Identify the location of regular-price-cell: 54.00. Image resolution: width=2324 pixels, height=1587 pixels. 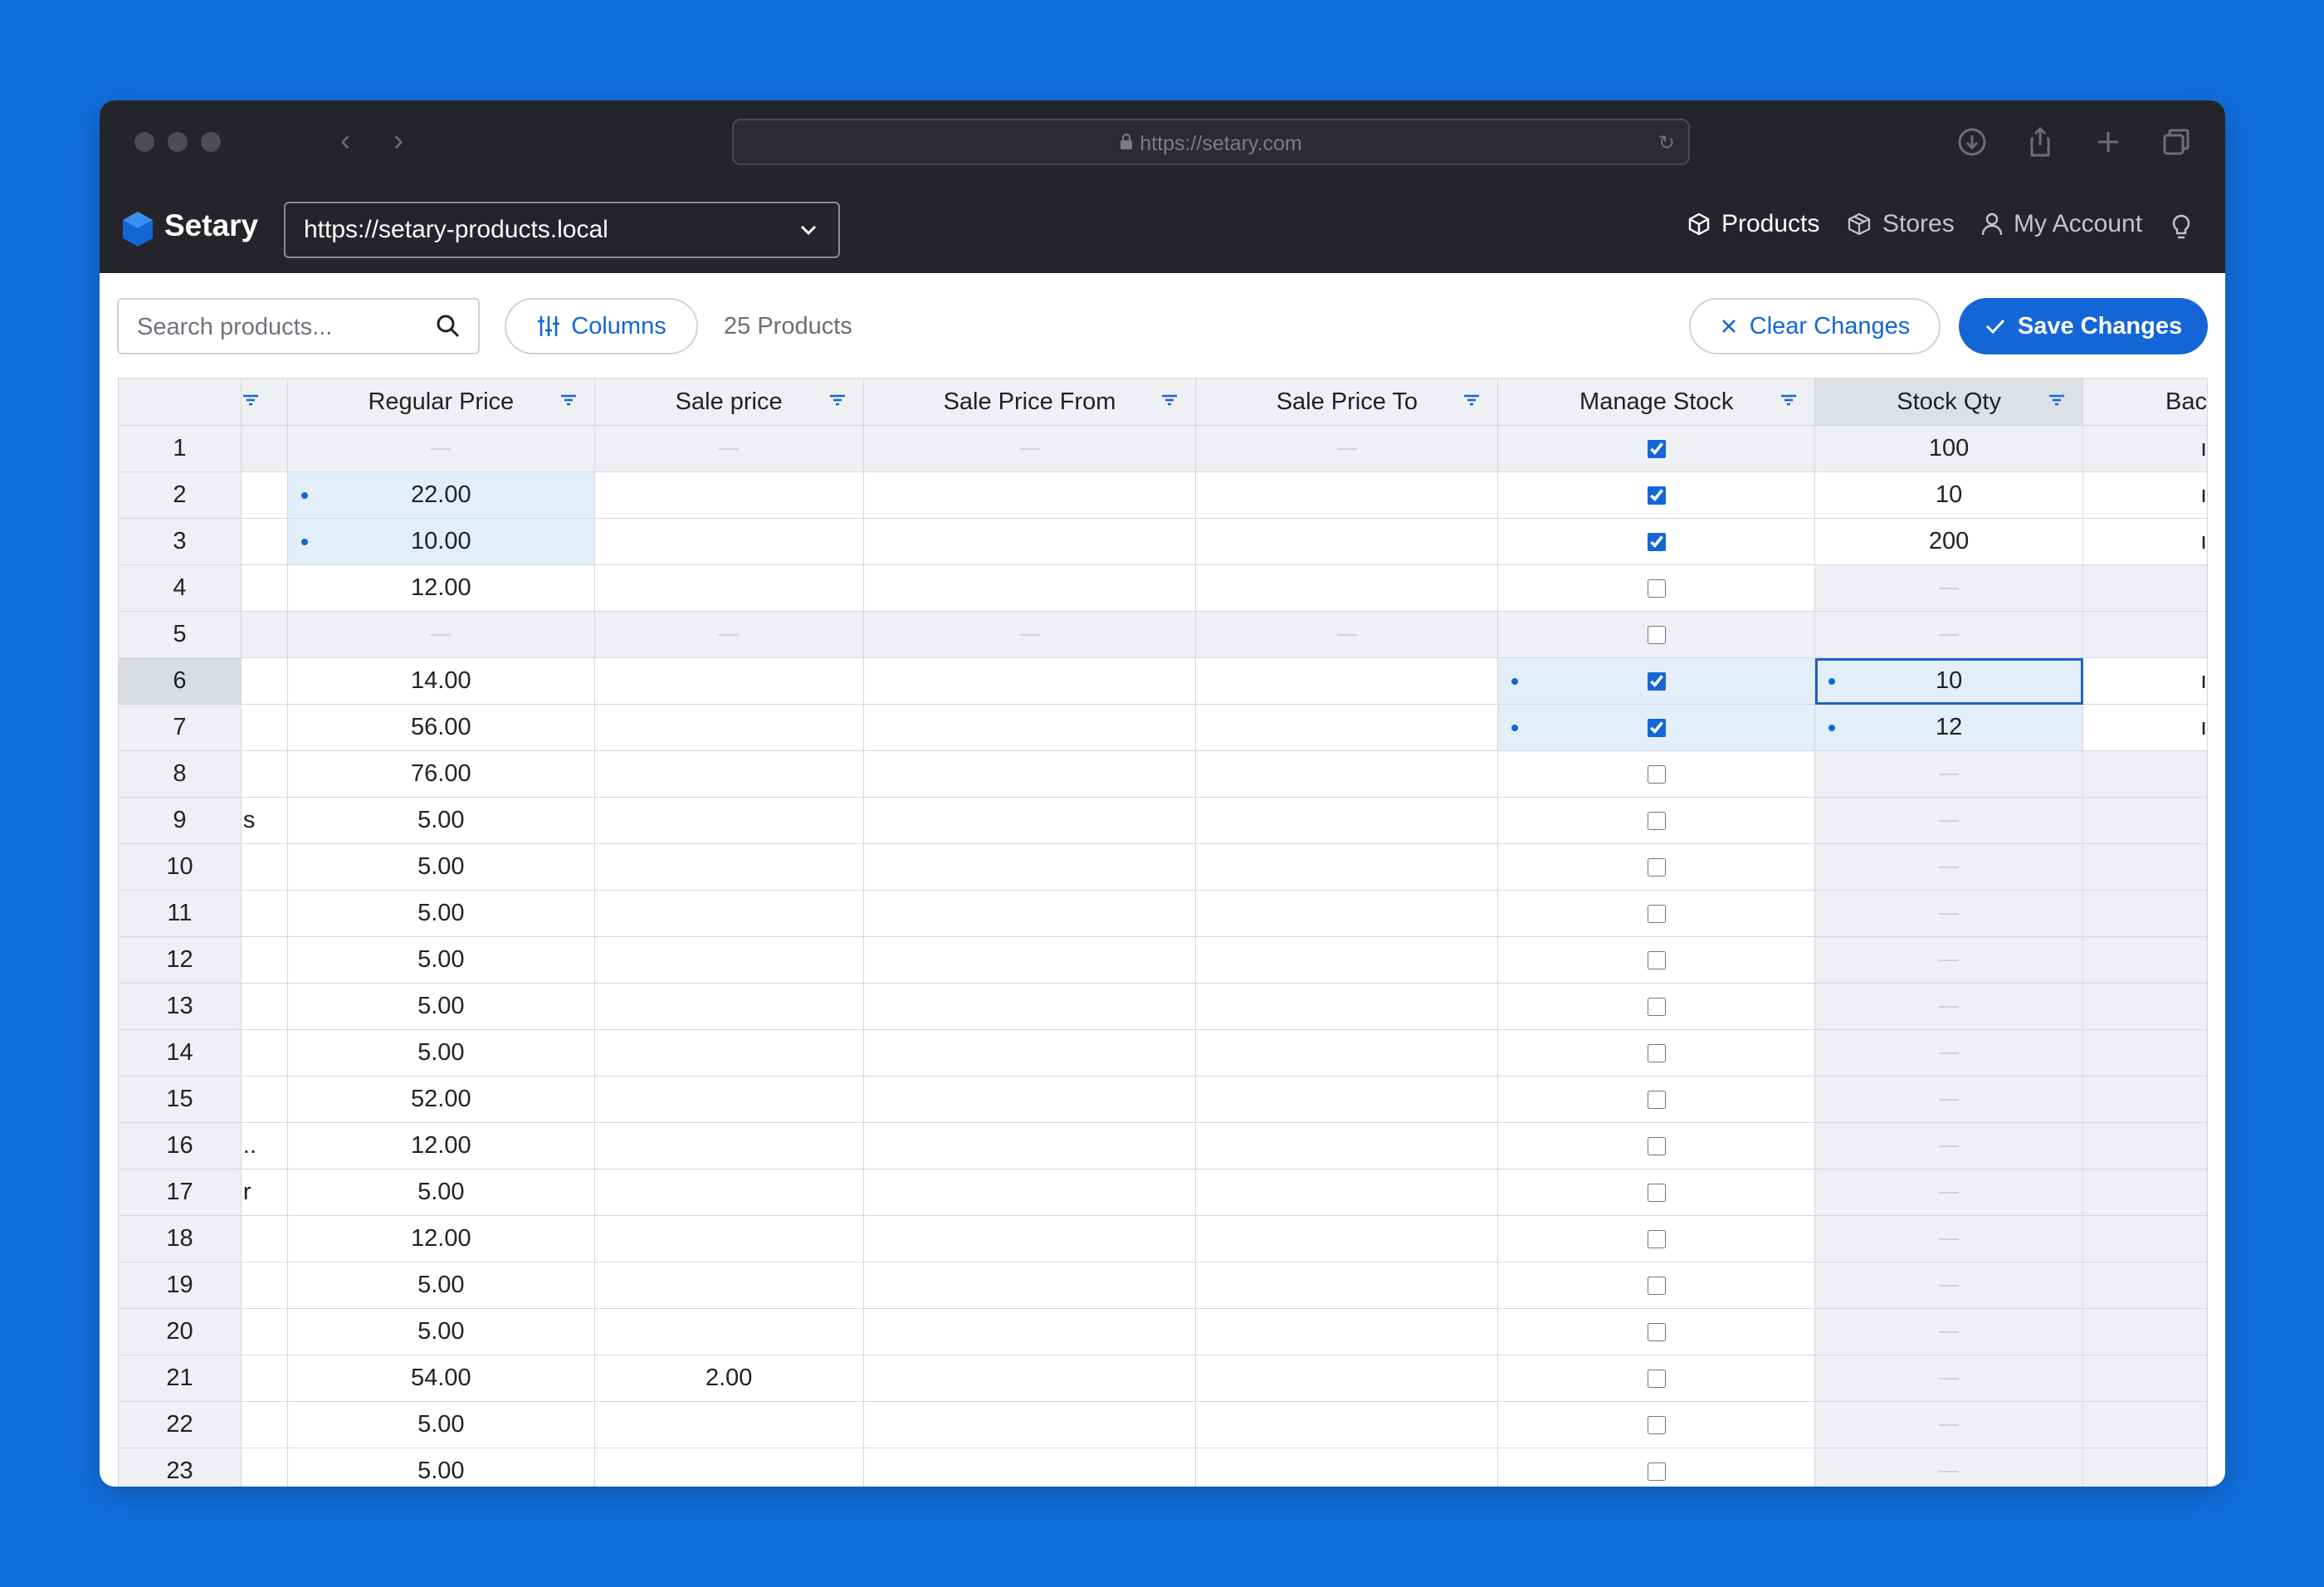
(441, 1378).